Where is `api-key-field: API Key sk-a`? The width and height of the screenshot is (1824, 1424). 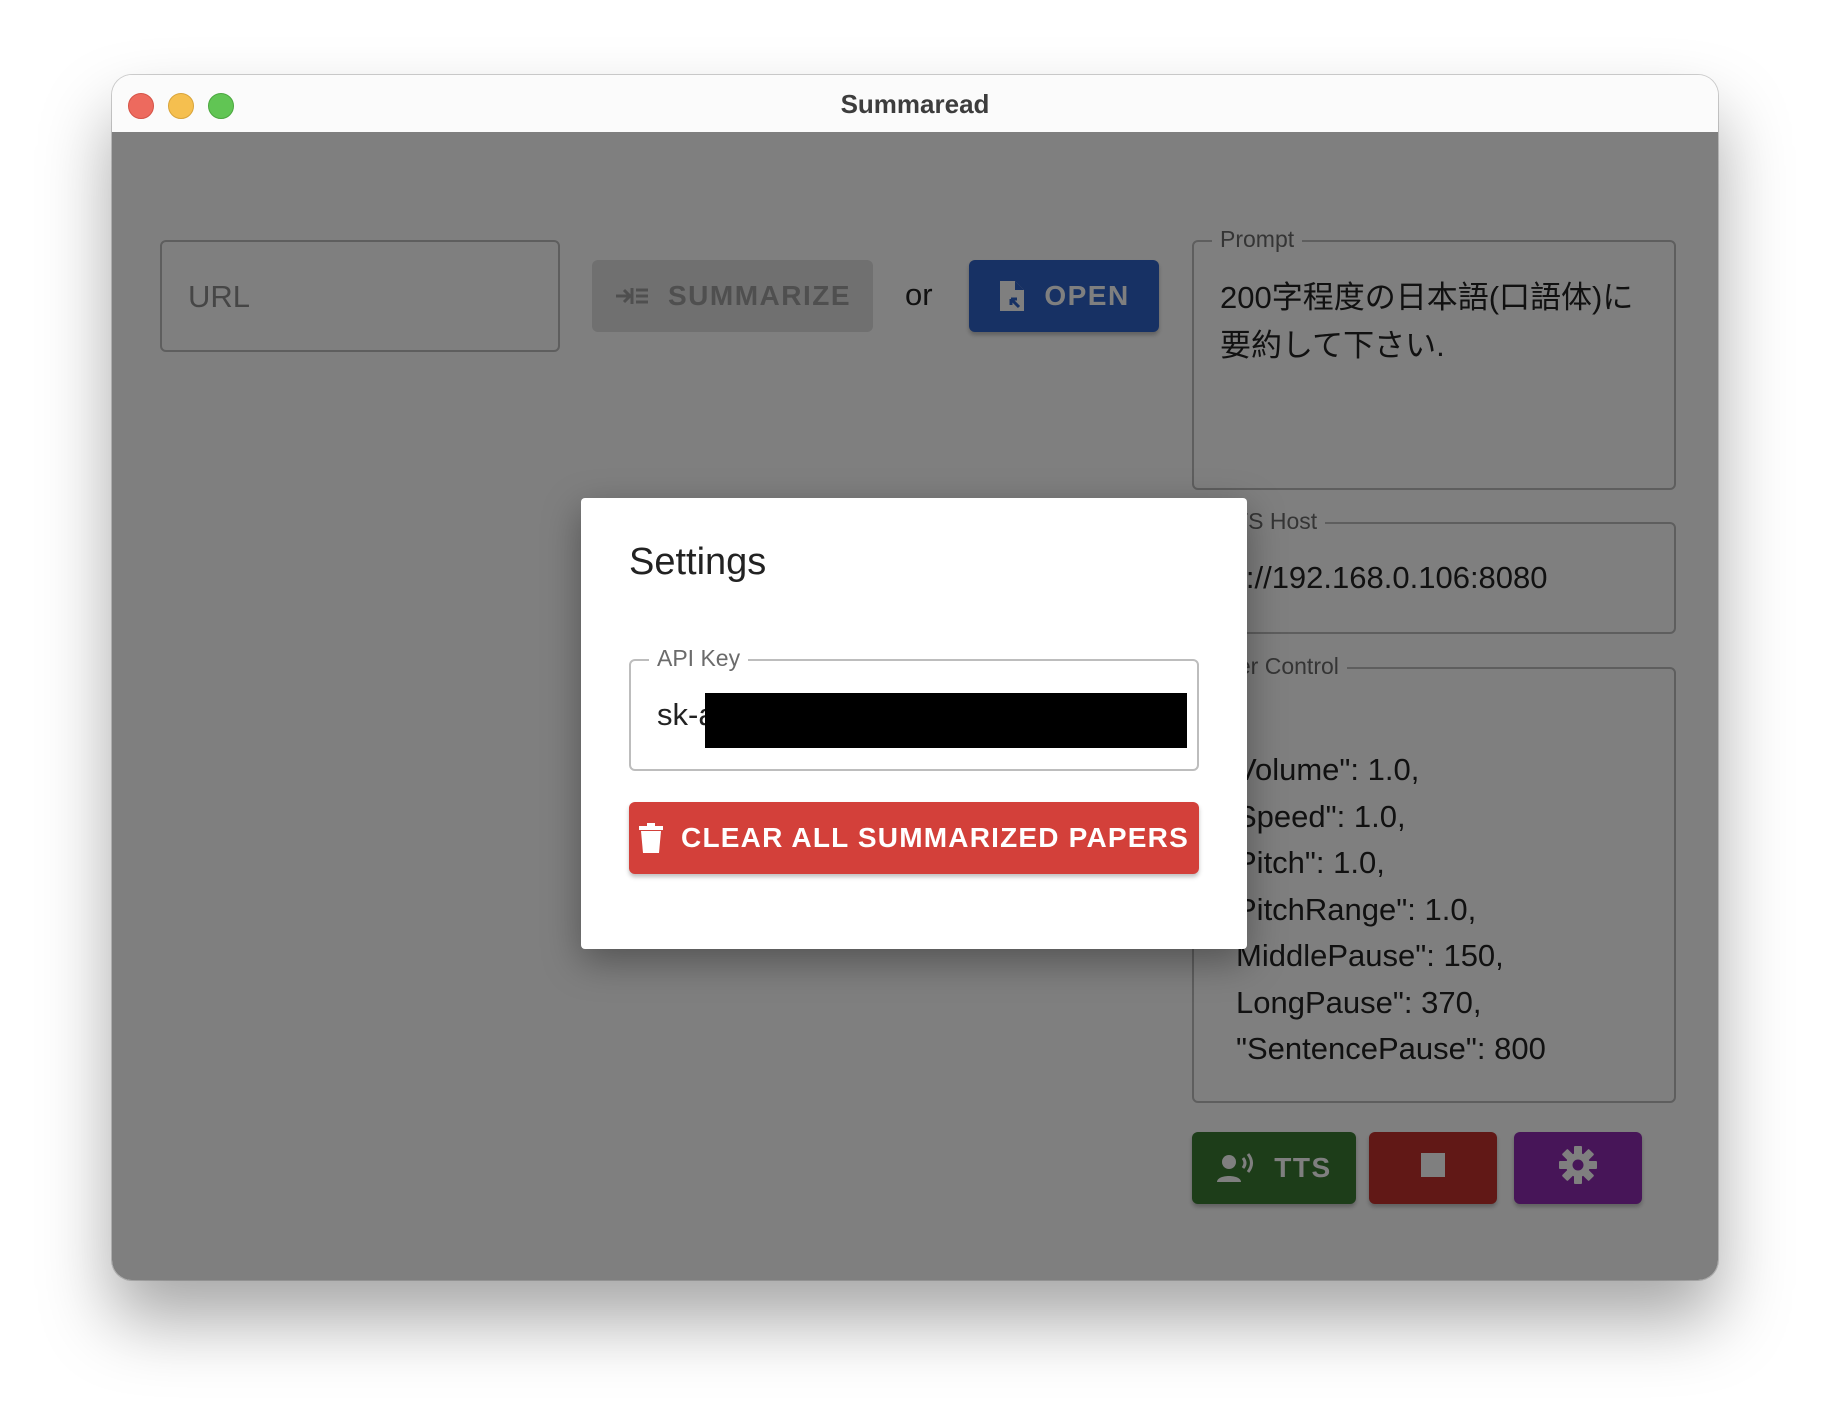
api-key-field: API Key sk-a is located at coordinates (914, 708).